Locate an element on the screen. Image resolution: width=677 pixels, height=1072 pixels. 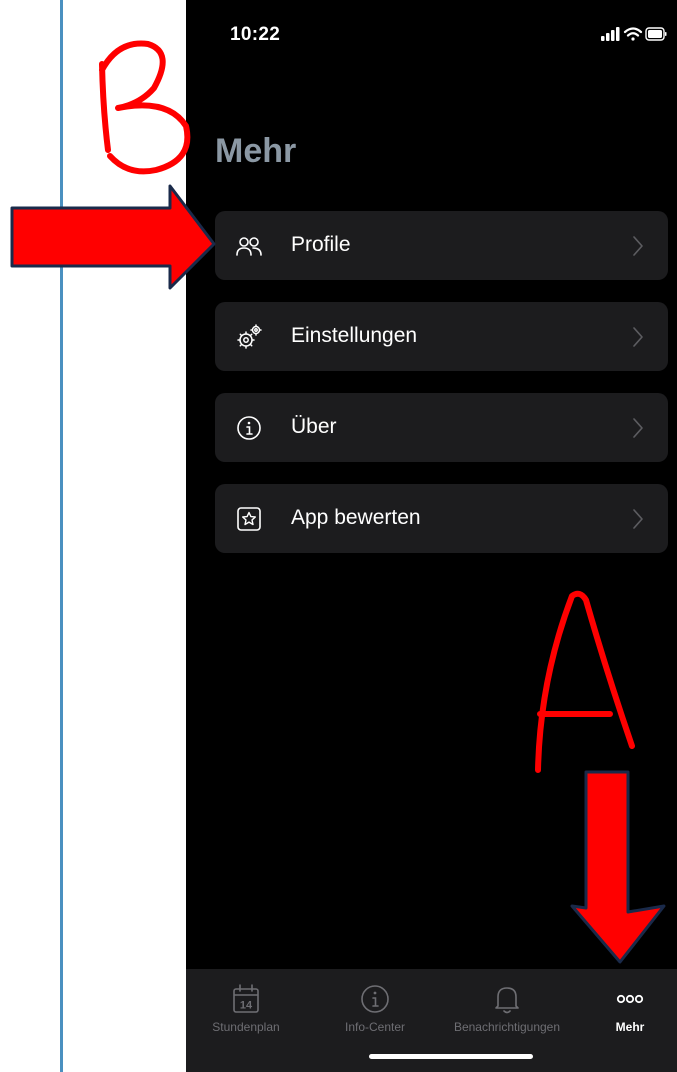
handwritten-letter-b is located at coordinates (145, 107).